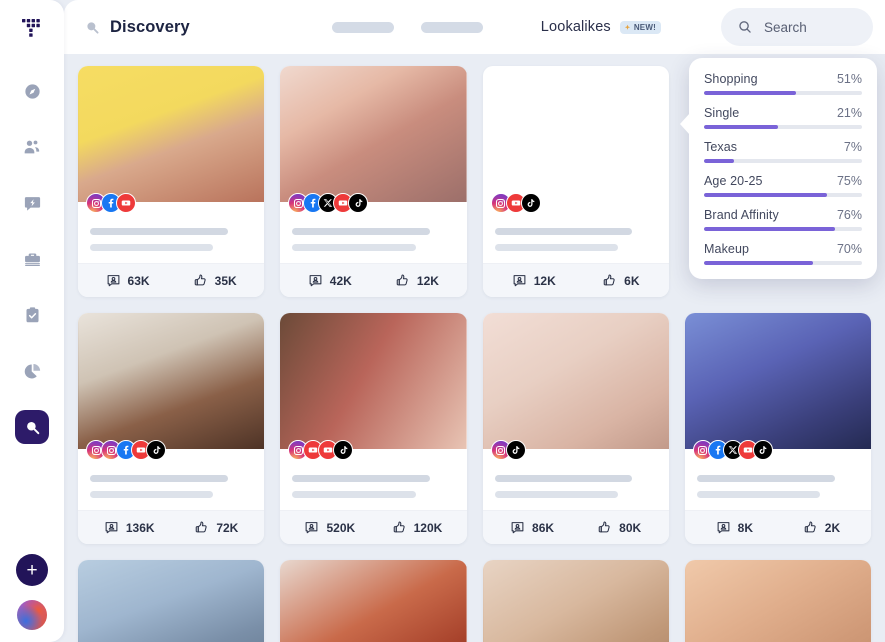  What do you see at coordinates (734, 527) in the screenshot?
I see `followers-stat: 8K` at bounding box center [734, 527].